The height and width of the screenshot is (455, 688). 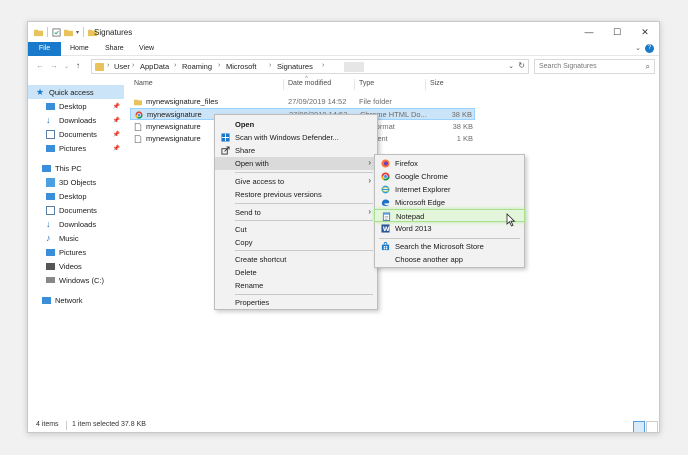 What do you see at coordinates (154, 66) in the screenshot?
I see `breadcrumb-appdata: AppData` at bounding box center [154, 66].